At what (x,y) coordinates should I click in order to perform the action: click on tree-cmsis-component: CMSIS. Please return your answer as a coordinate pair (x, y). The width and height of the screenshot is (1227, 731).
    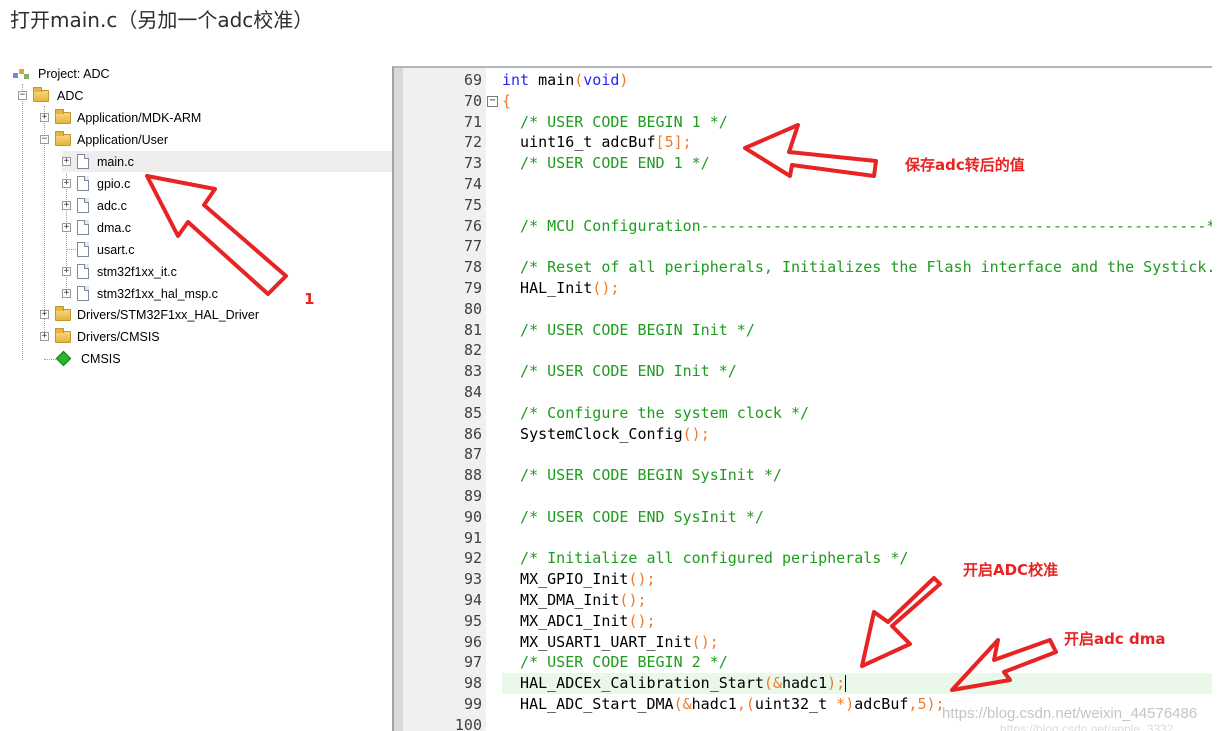
    Looking at the image, I should click on (87, 358).